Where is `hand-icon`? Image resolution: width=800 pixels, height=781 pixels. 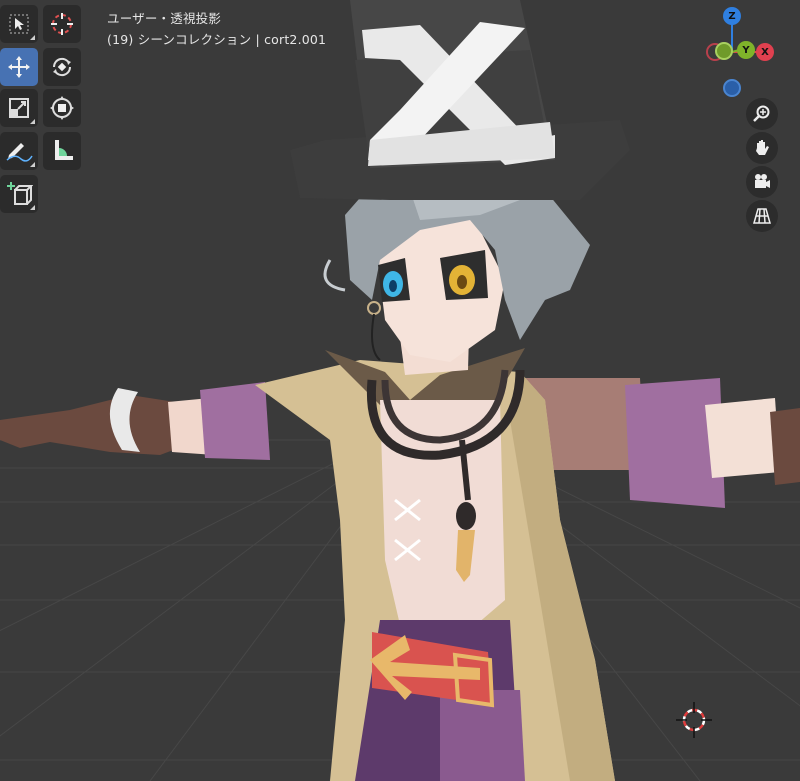
hand-icon is located at coordinates (762, 147).